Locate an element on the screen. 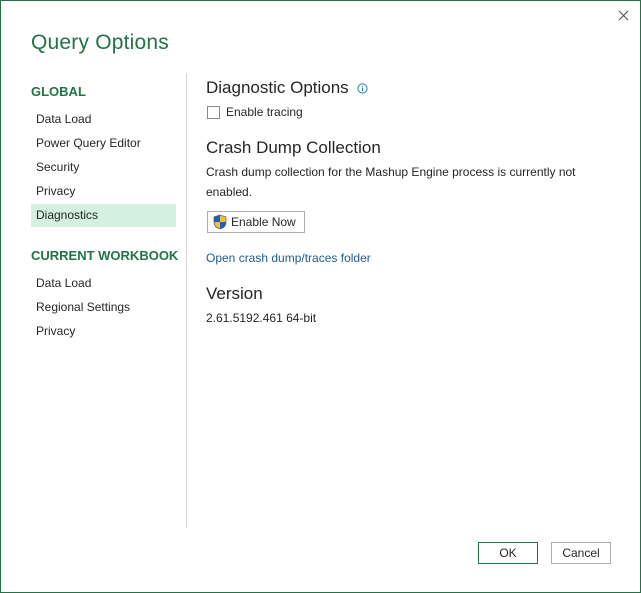  sidebar-heading-current-workbook: CURRENT WORKBOOK is located at coordinates (105, 255).